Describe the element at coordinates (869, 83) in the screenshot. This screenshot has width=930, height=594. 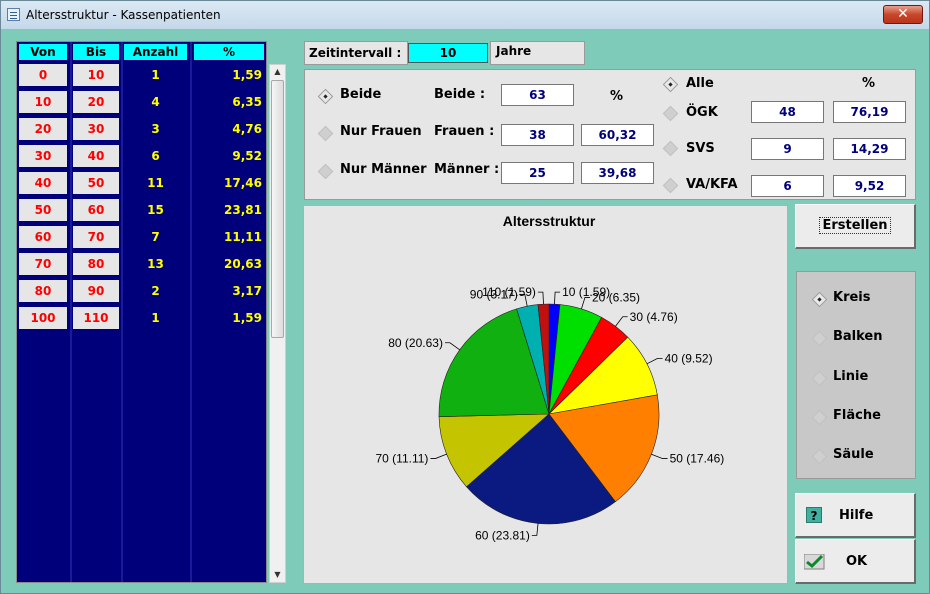
I see `insurer-pct-header: %` at that location.